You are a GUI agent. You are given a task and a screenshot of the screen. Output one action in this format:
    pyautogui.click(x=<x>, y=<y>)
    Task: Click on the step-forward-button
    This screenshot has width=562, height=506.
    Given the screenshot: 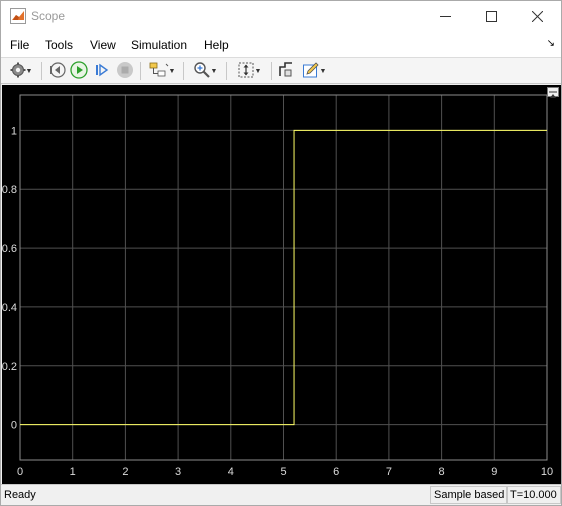 What is the action you would take?
    pyautogui.click(x=102, y=71)
    